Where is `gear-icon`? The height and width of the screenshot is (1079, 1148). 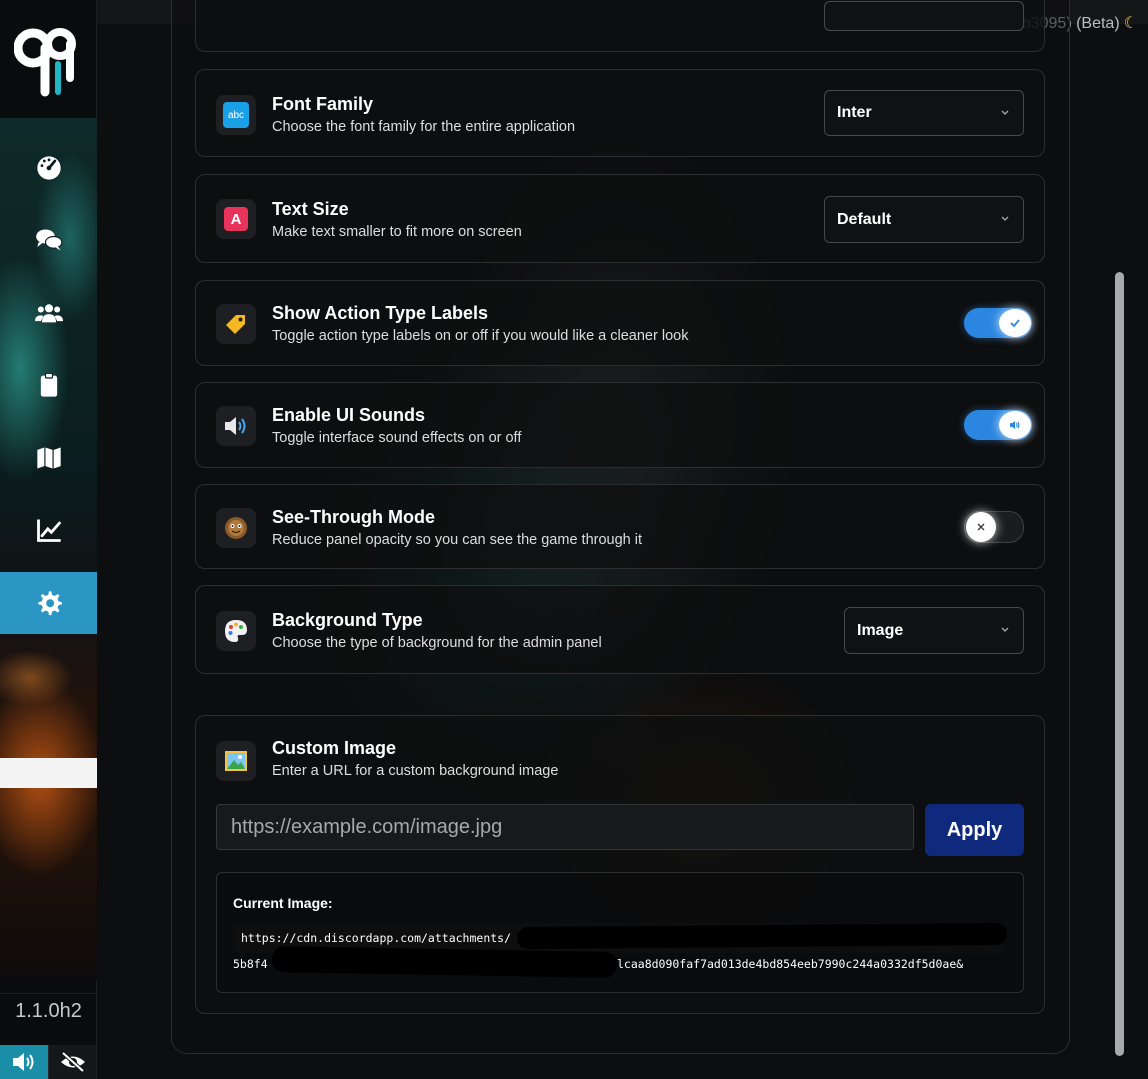
gear-icon is located at coordinates (50, 603).